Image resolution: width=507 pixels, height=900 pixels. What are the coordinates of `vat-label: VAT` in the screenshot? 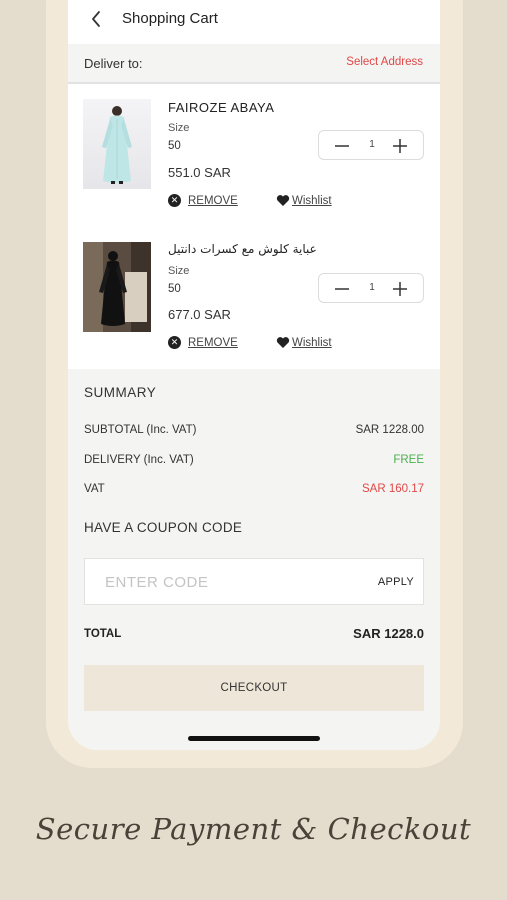 It's located at (94, 489).